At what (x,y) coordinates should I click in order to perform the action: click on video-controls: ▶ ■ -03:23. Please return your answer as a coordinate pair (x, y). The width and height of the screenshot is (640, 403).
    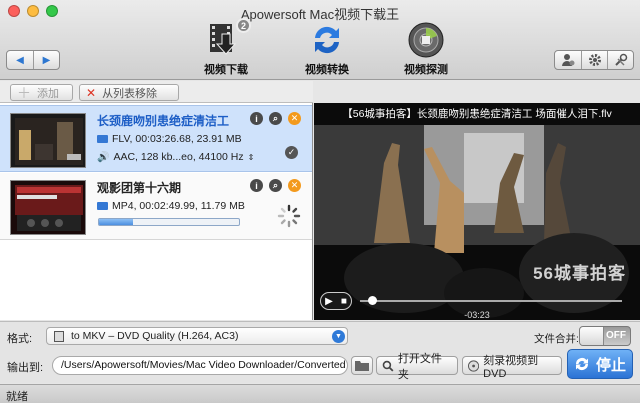
    Looking at the image, I should click on (477, 305).